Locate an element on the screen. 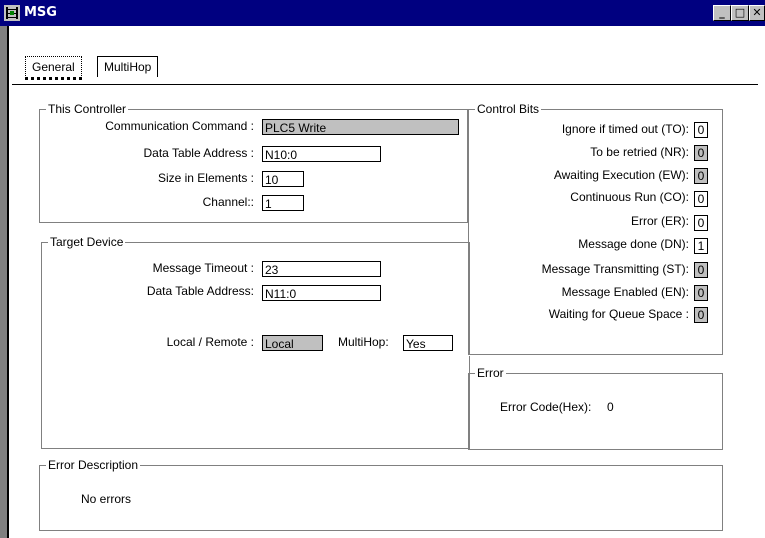 The image size is (765, 538). control-bit-en-field: 0 is located at coordinates (701, 293).